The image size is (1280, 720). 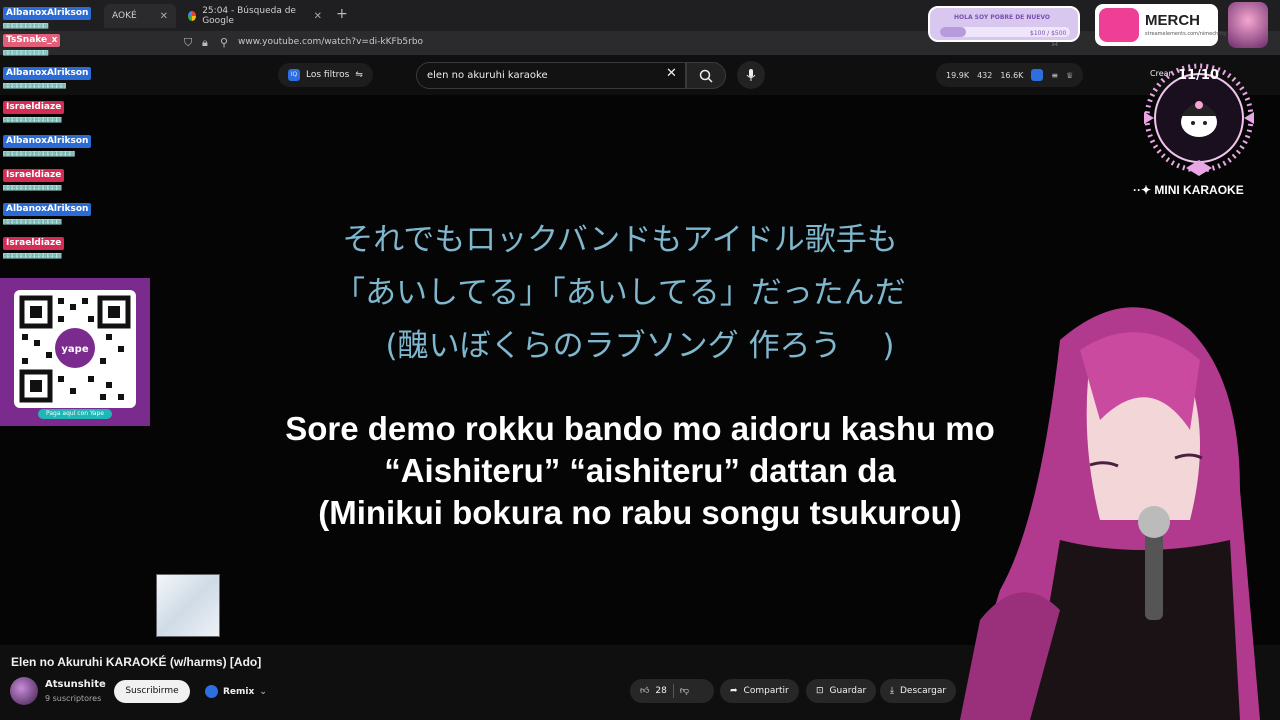 I want to click on merch-logo, so click(x=1119, y=25).